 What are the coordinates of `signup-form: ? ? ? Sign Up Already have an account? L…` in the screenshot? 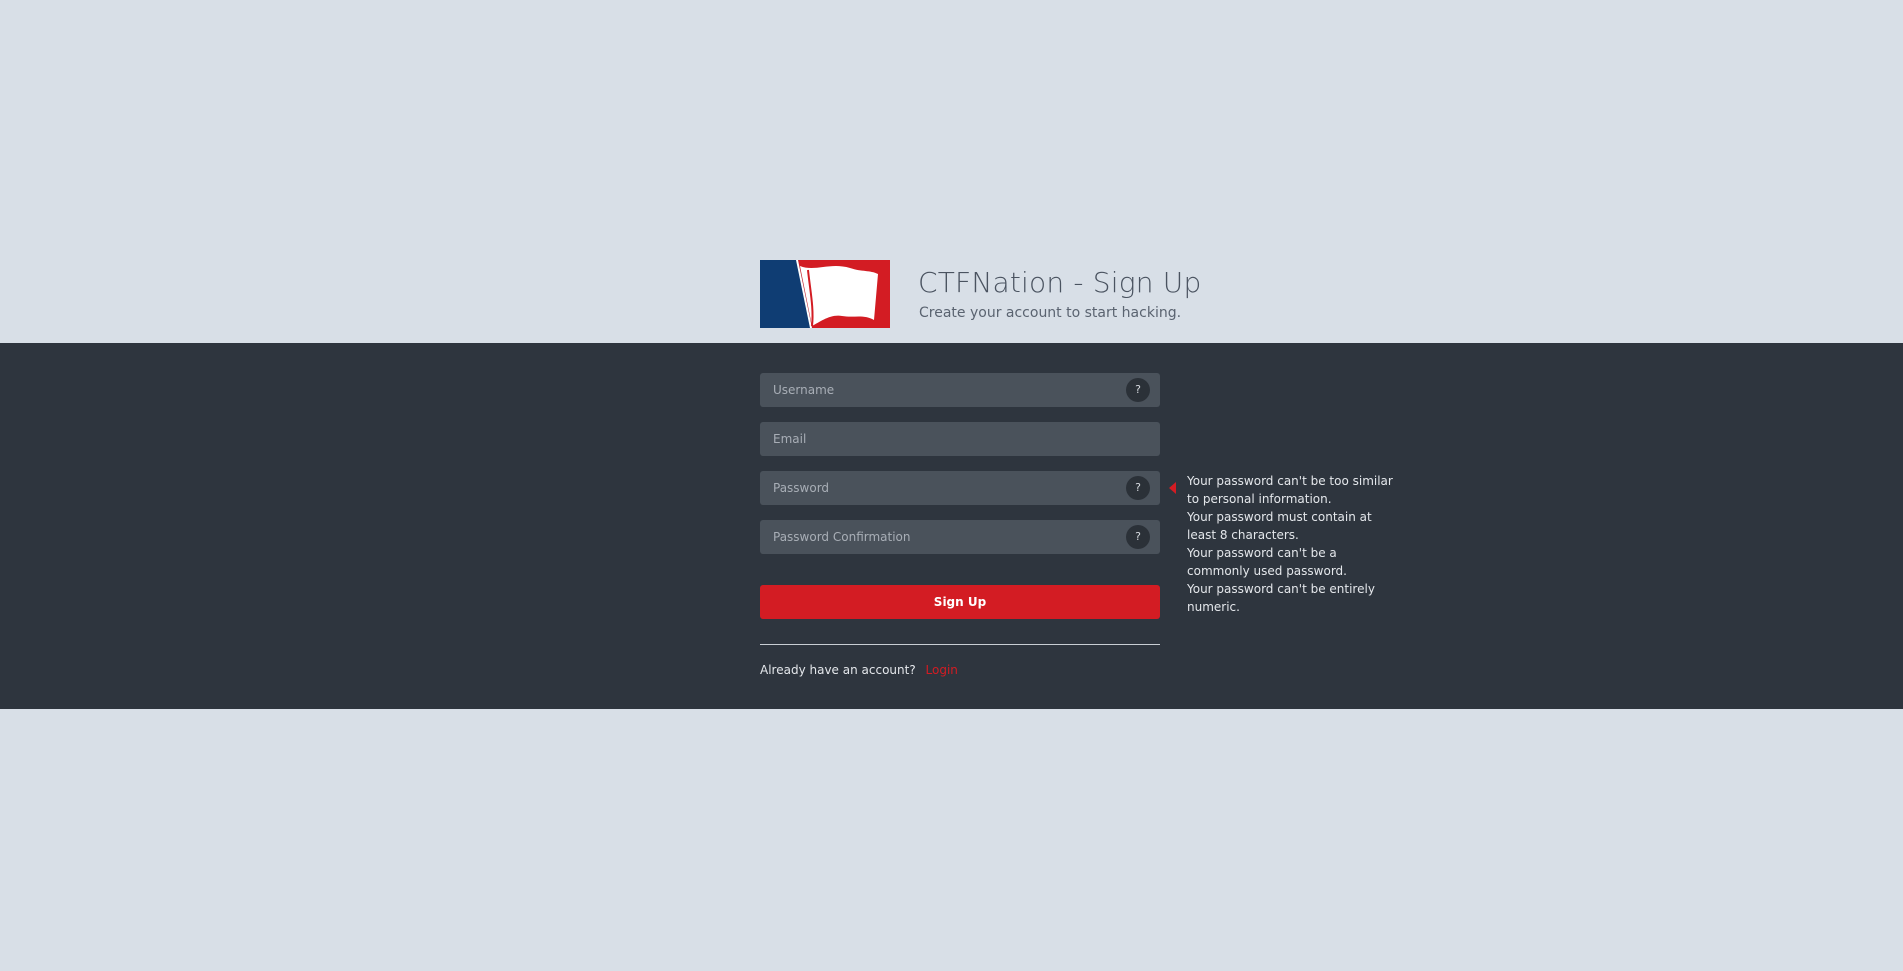 It's located at (960, 525).